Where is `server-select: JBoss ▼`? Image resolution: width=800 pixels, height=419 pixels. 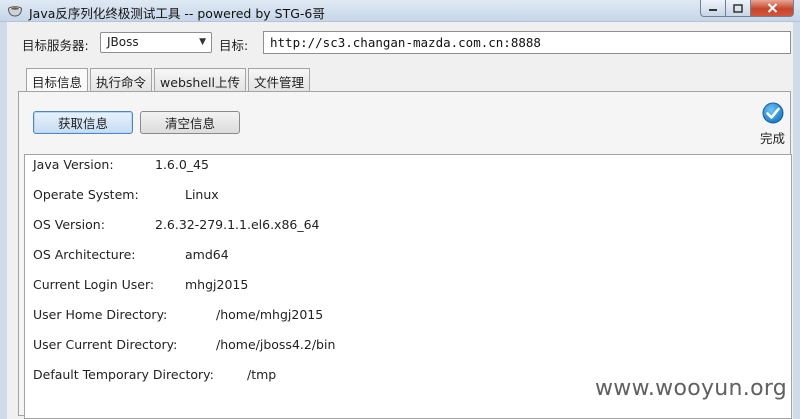
server-select: JBoss ▼ is located at coordinates (156, 42).